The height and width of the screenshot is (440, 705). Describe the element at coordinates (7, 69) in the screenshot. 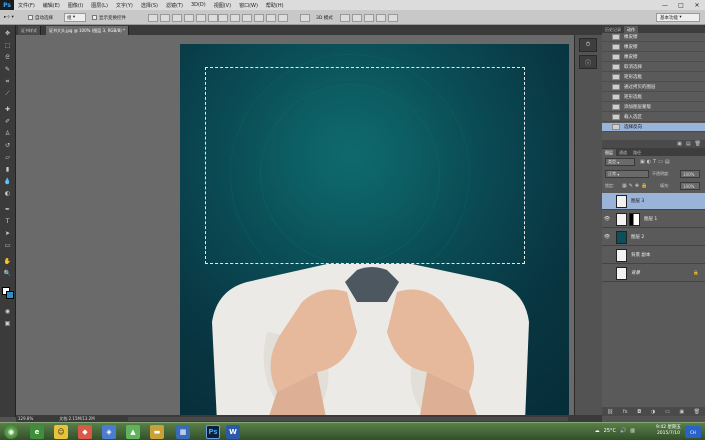

I see `quick-select-tool-icon: ✎` at that location.